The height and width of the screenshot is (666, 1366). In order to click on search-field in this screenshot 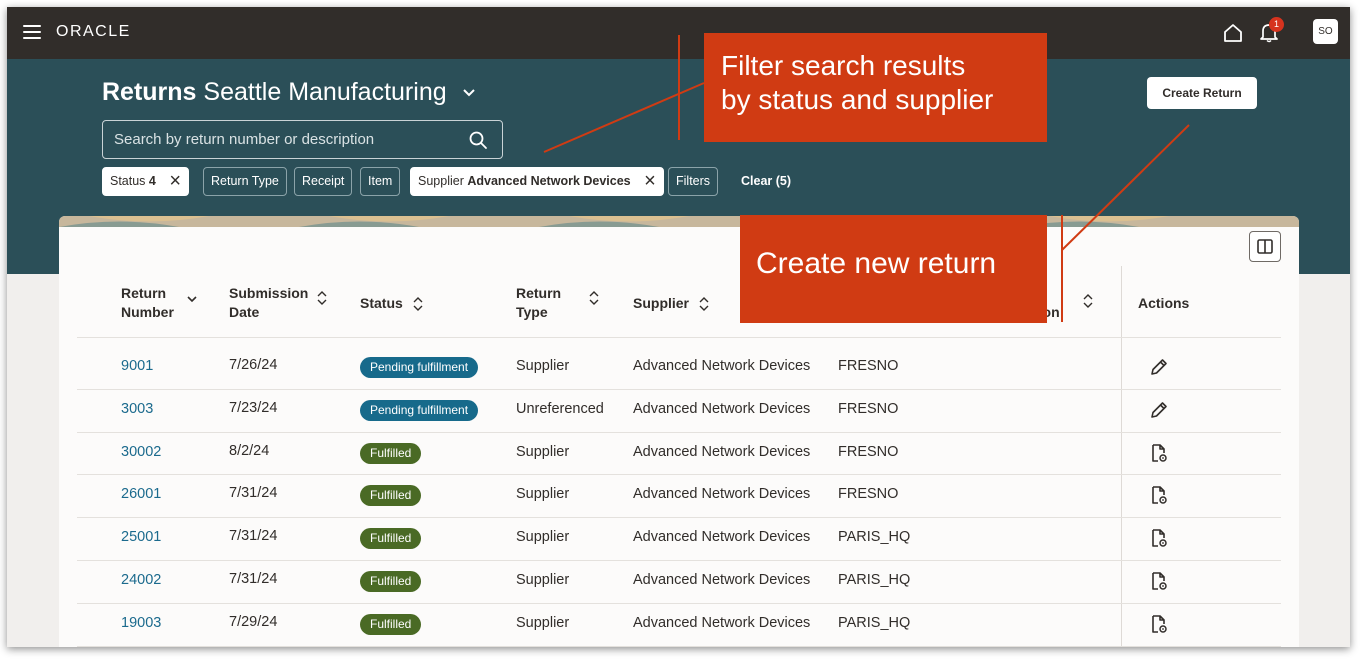, I will do `click(302, 139)`.